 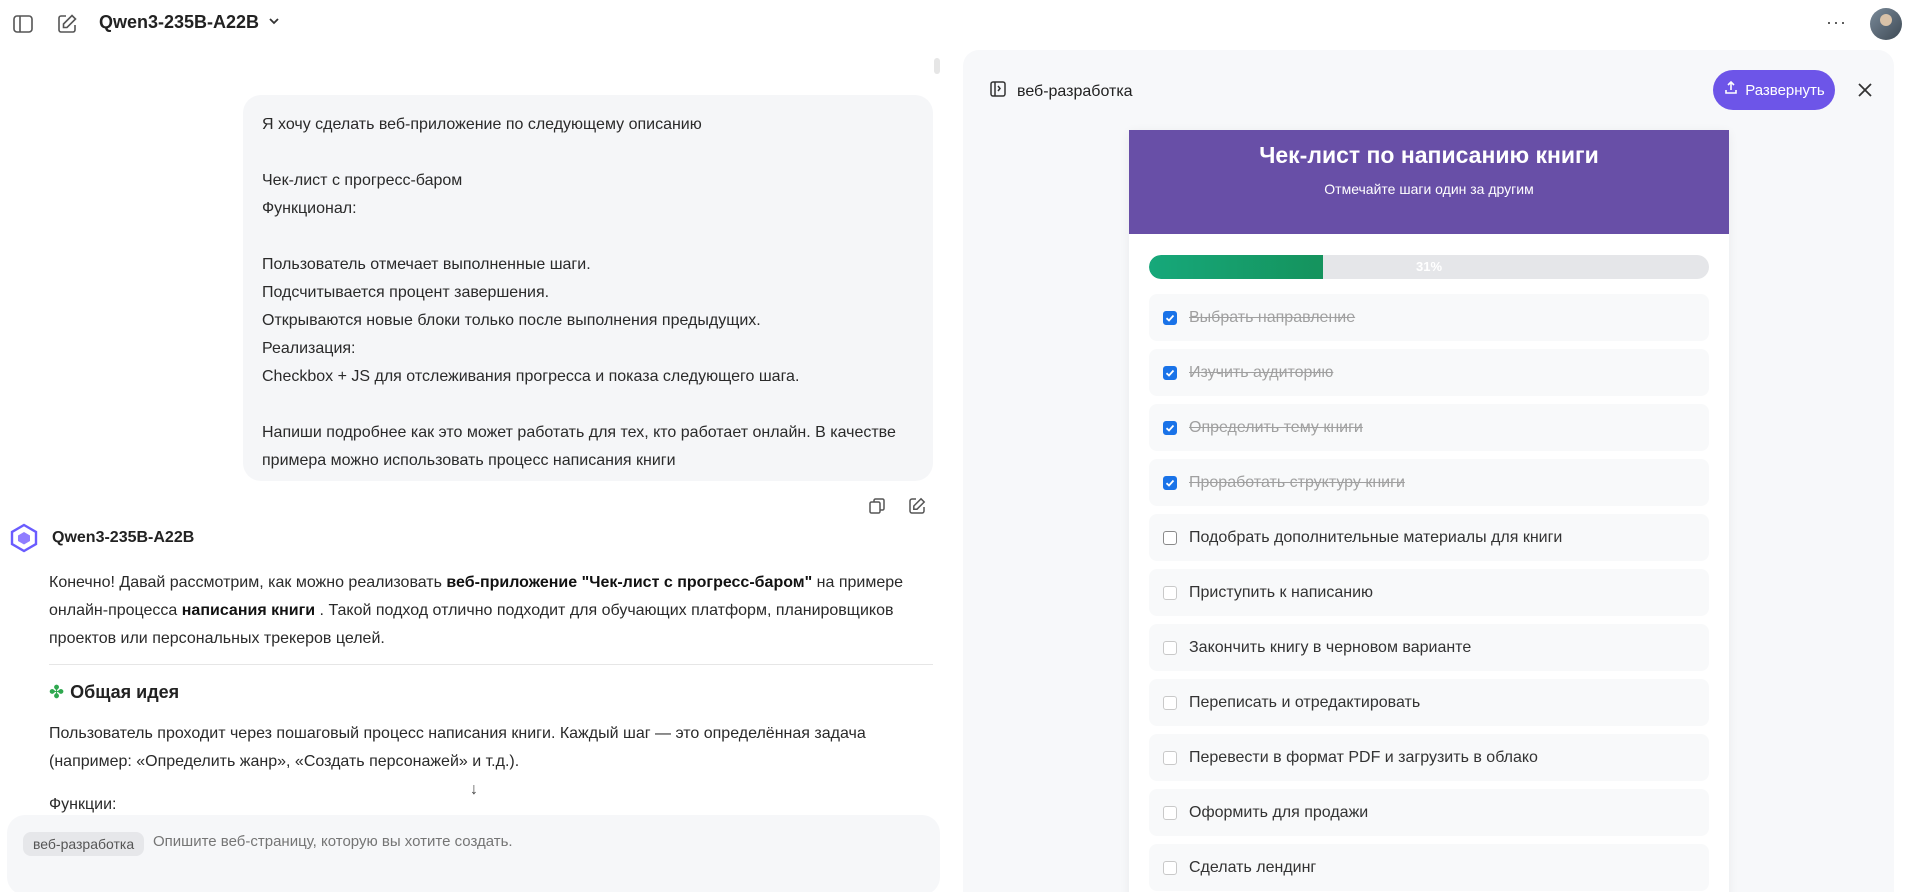 I want to click on close-icon, so click(x=1865, y=90).